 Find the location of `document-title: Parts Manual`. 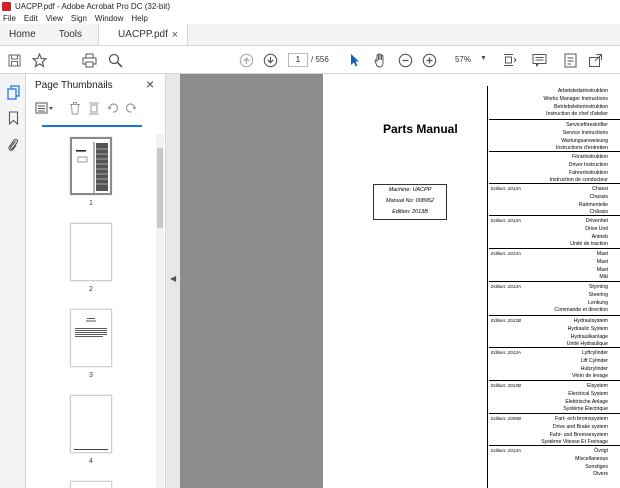

document-title: Parts Manual is located at coordinates (420, 129).